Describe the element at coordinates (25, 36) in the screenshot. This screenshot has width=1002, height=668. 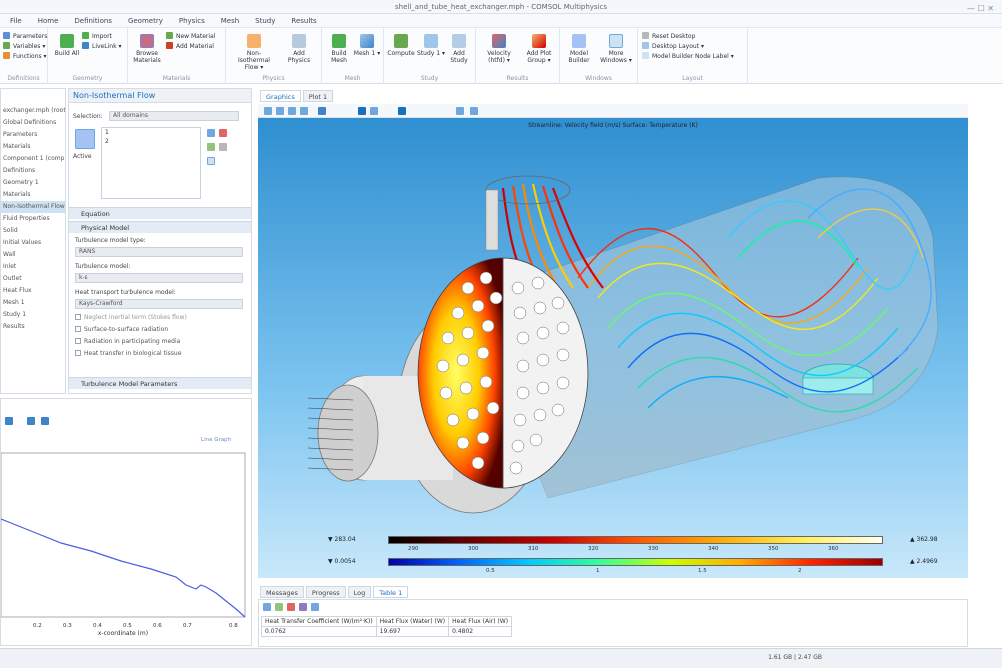
I see `parameters-button: Parameters` at that location.